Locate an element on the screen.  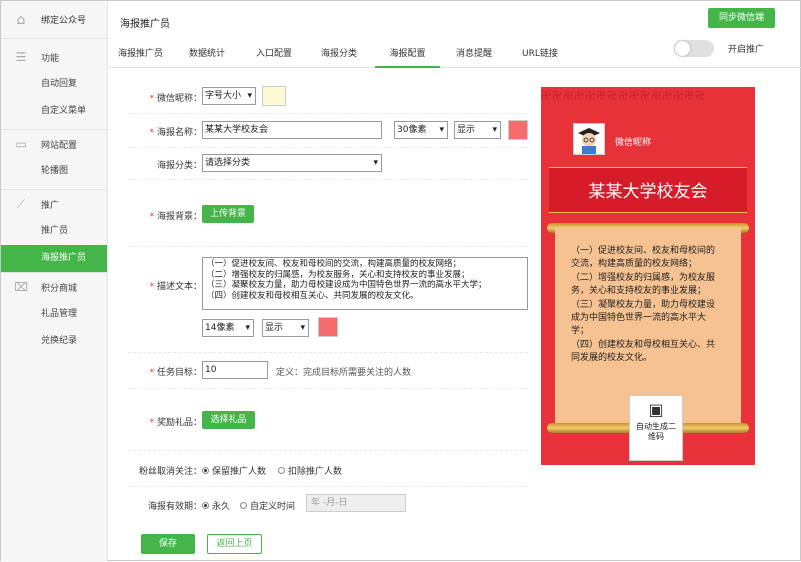
poster-text-line: （一）促进校友间、校友和母校间的交流，构建高质量的校友网络； is located at coordinates (643, 258).